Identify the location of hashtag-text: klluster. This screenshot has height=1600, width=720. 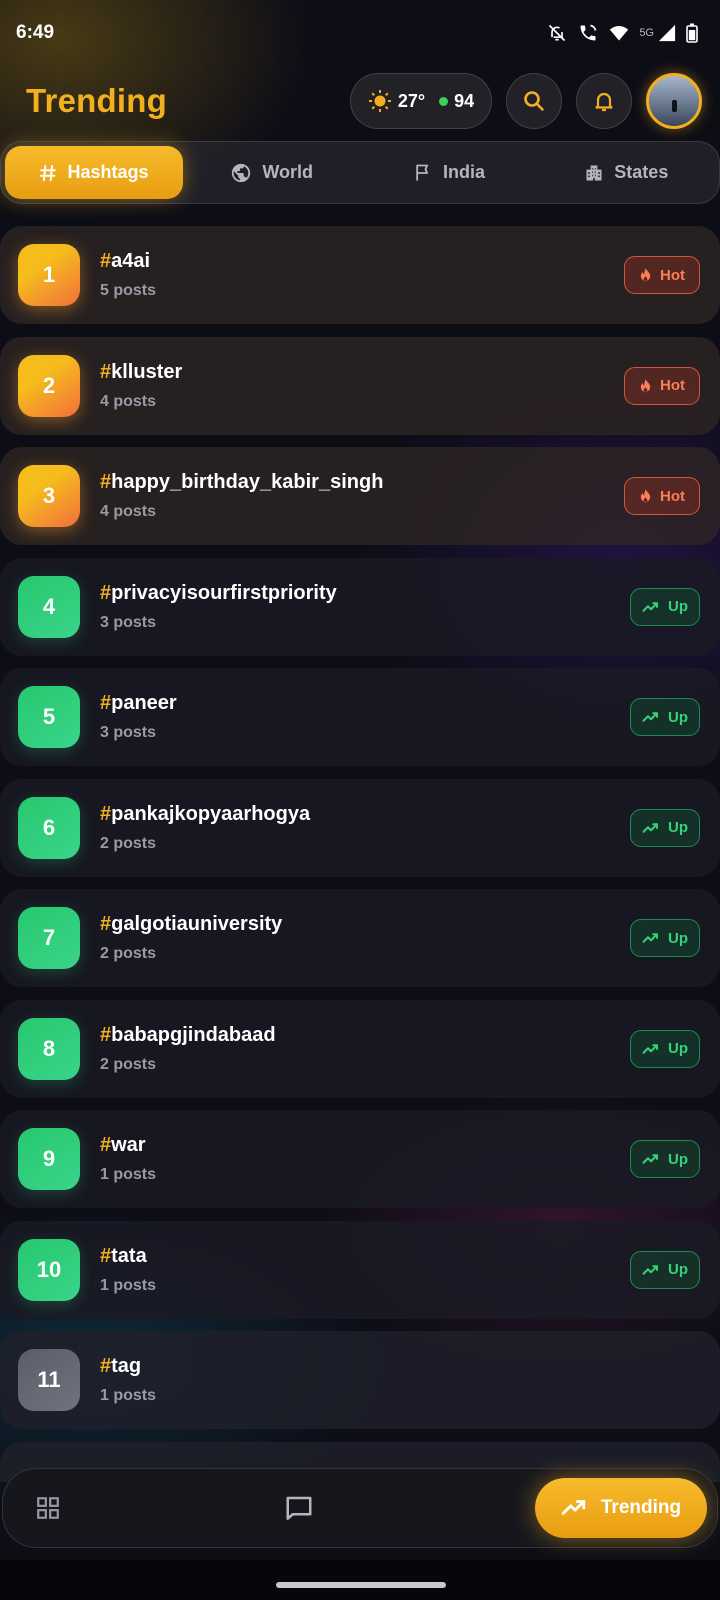
(147, 371).